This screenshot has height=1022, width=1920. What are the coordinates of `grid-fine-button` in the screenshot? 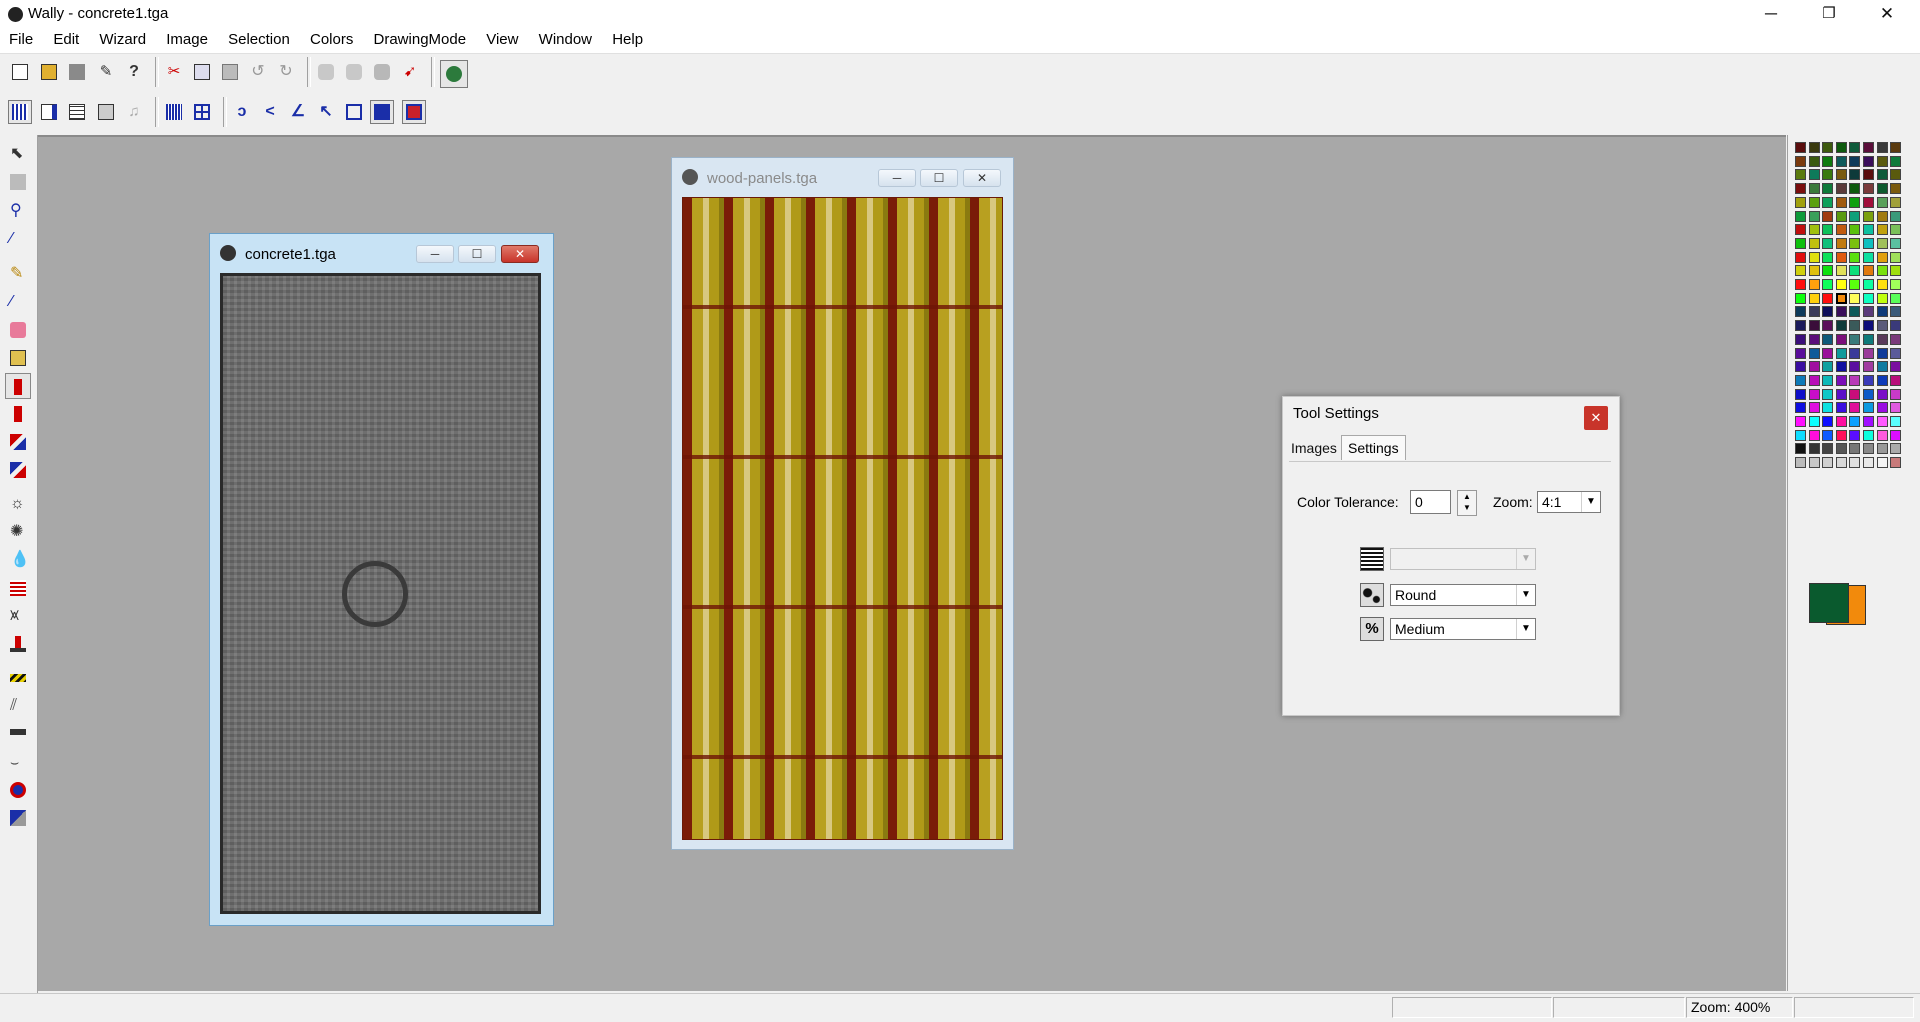 It's located at (20, 112).